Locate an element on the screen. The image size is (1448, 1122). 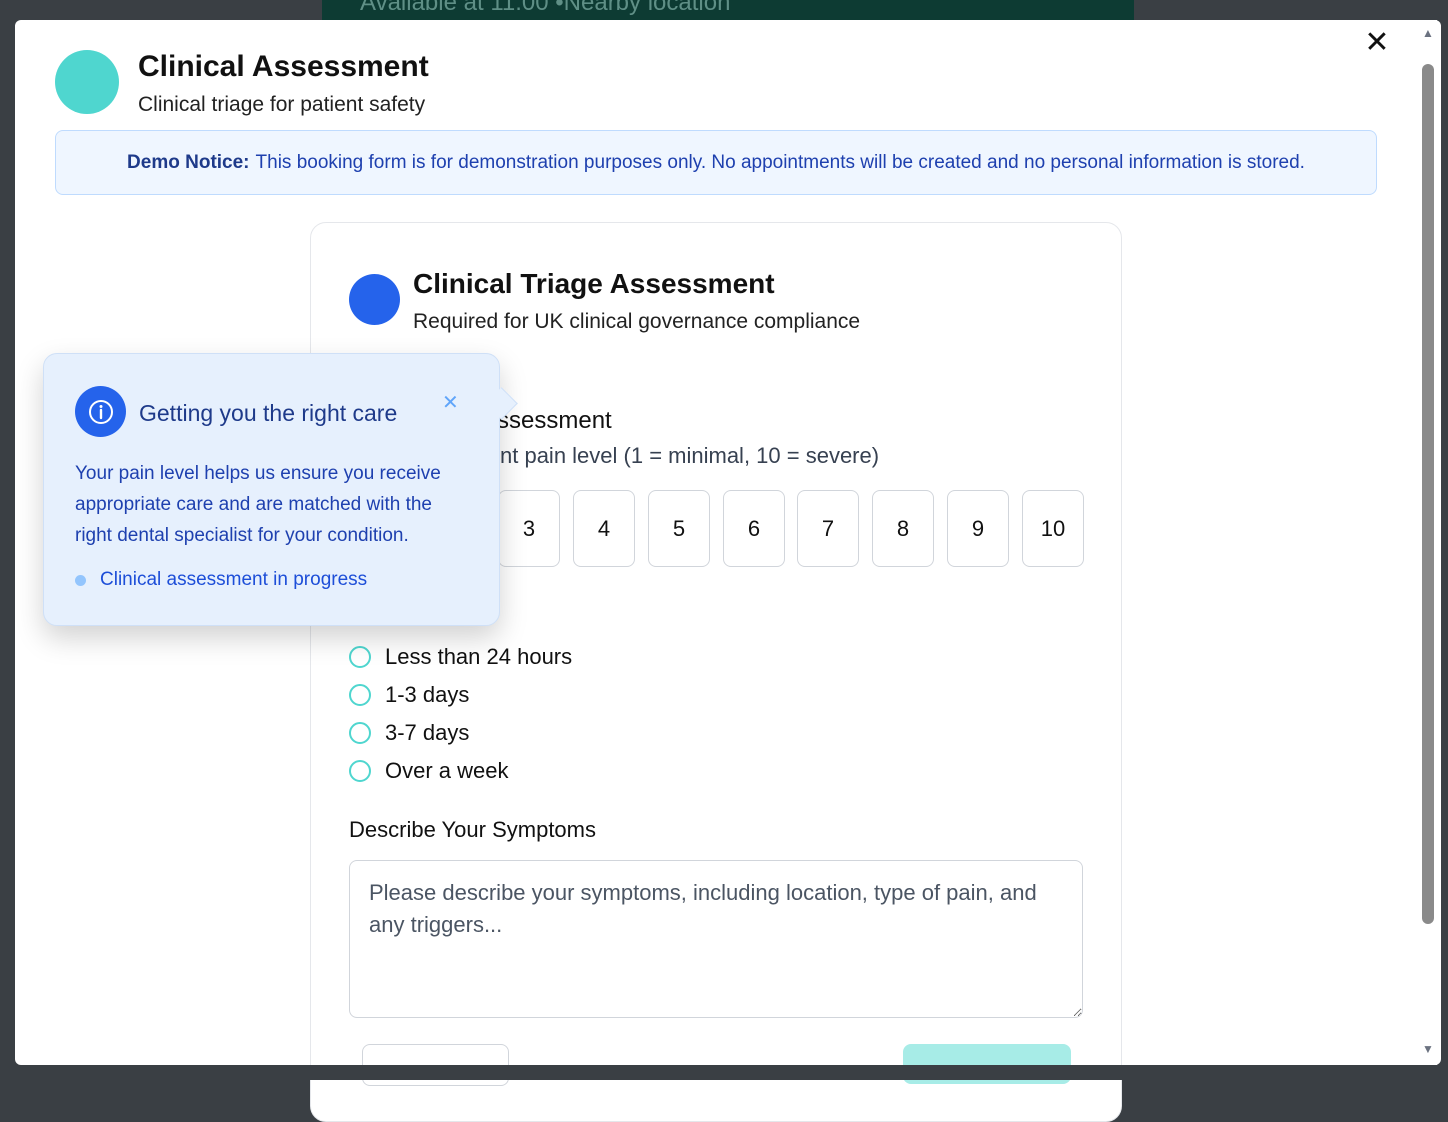
card-title: Clinical Triage Assessment is located at coordinates (594, 283).